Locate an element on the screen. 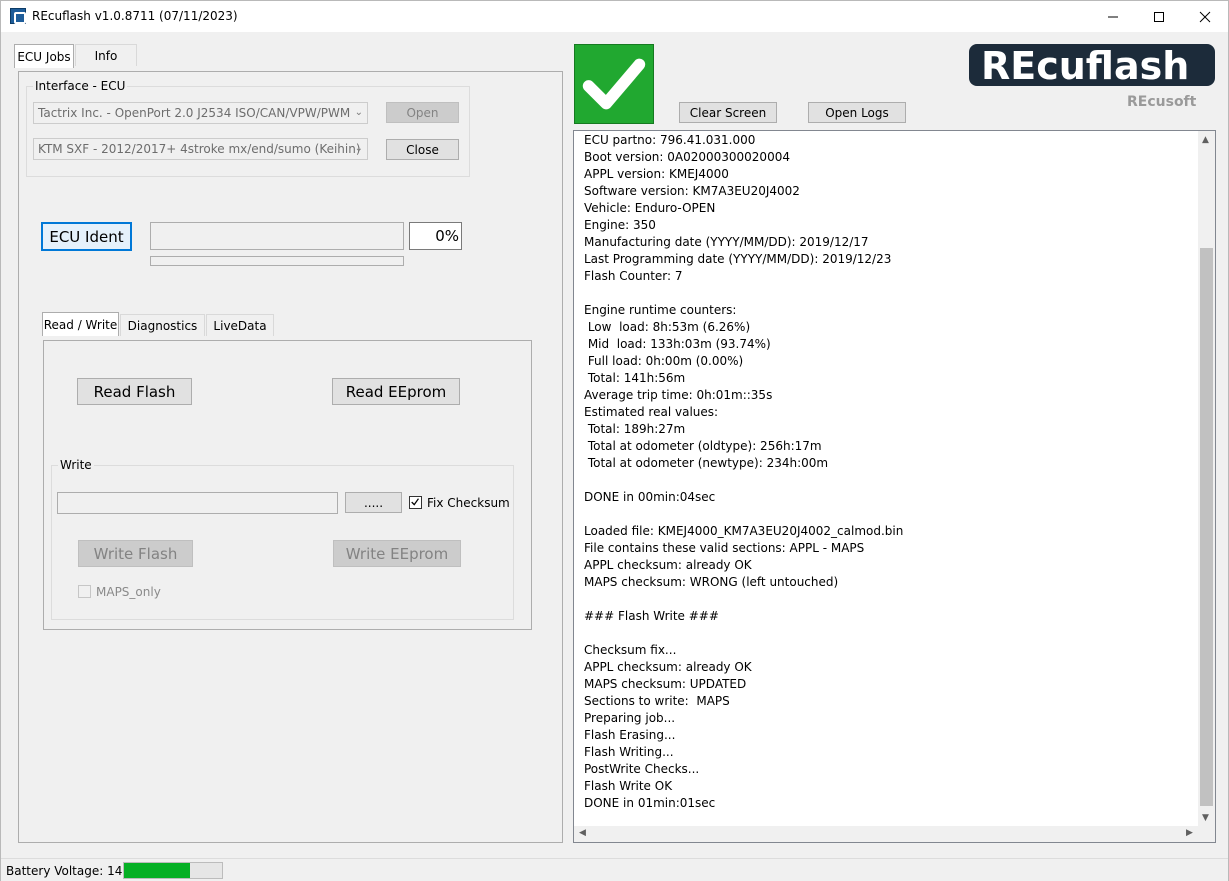  scroll-left-icon: ◀ is located at coordinates (582, 833).